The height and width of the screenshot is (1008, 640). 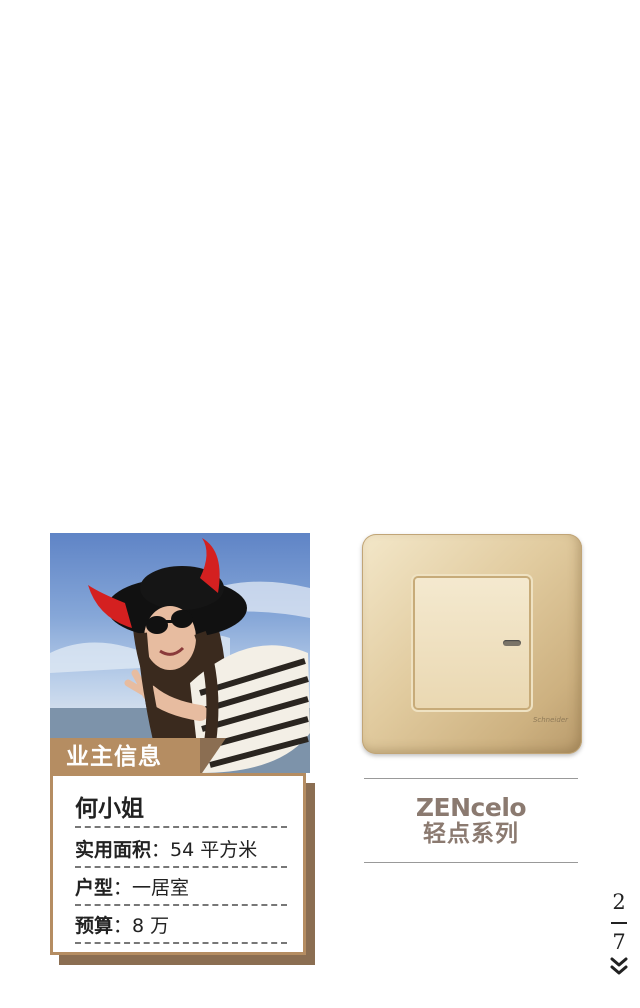 I want to click on layout-value: 一居室, so click(x=161, y=888).